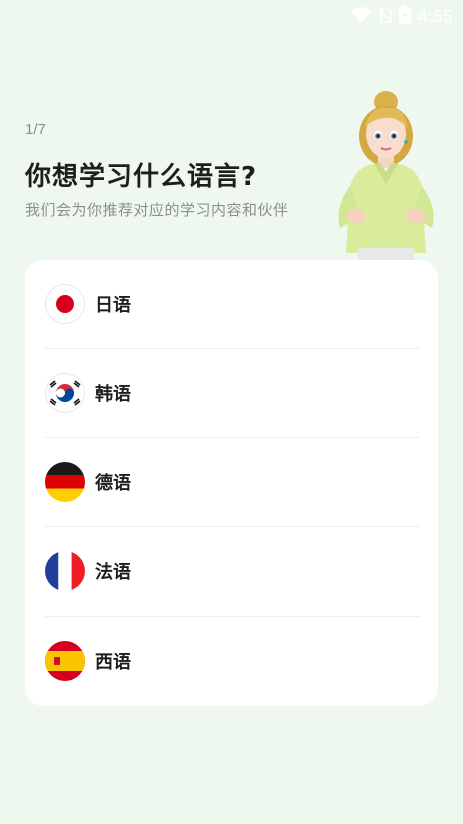 Image resolution: width=463 pixels, height=824 pixels. Describe the element at coordinates (113, 305) in the screenshot. I see `language-label: 日语` at that location.